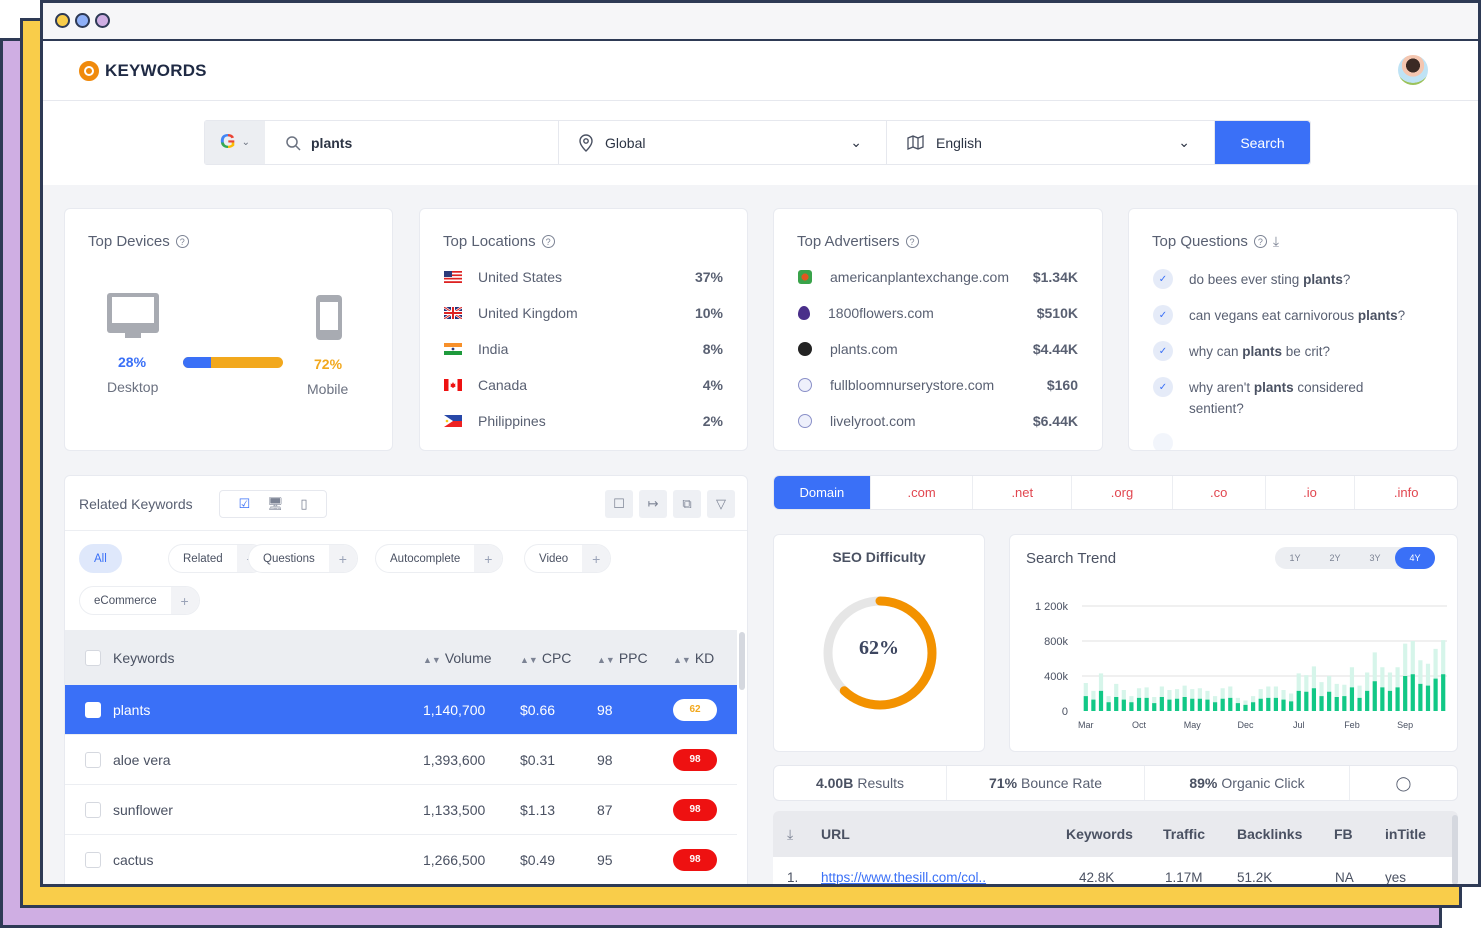  What do you see at coordinates (1023, 492) in the screenshot?
I see `tab-net: .net` at bounding box center [1023, 492].